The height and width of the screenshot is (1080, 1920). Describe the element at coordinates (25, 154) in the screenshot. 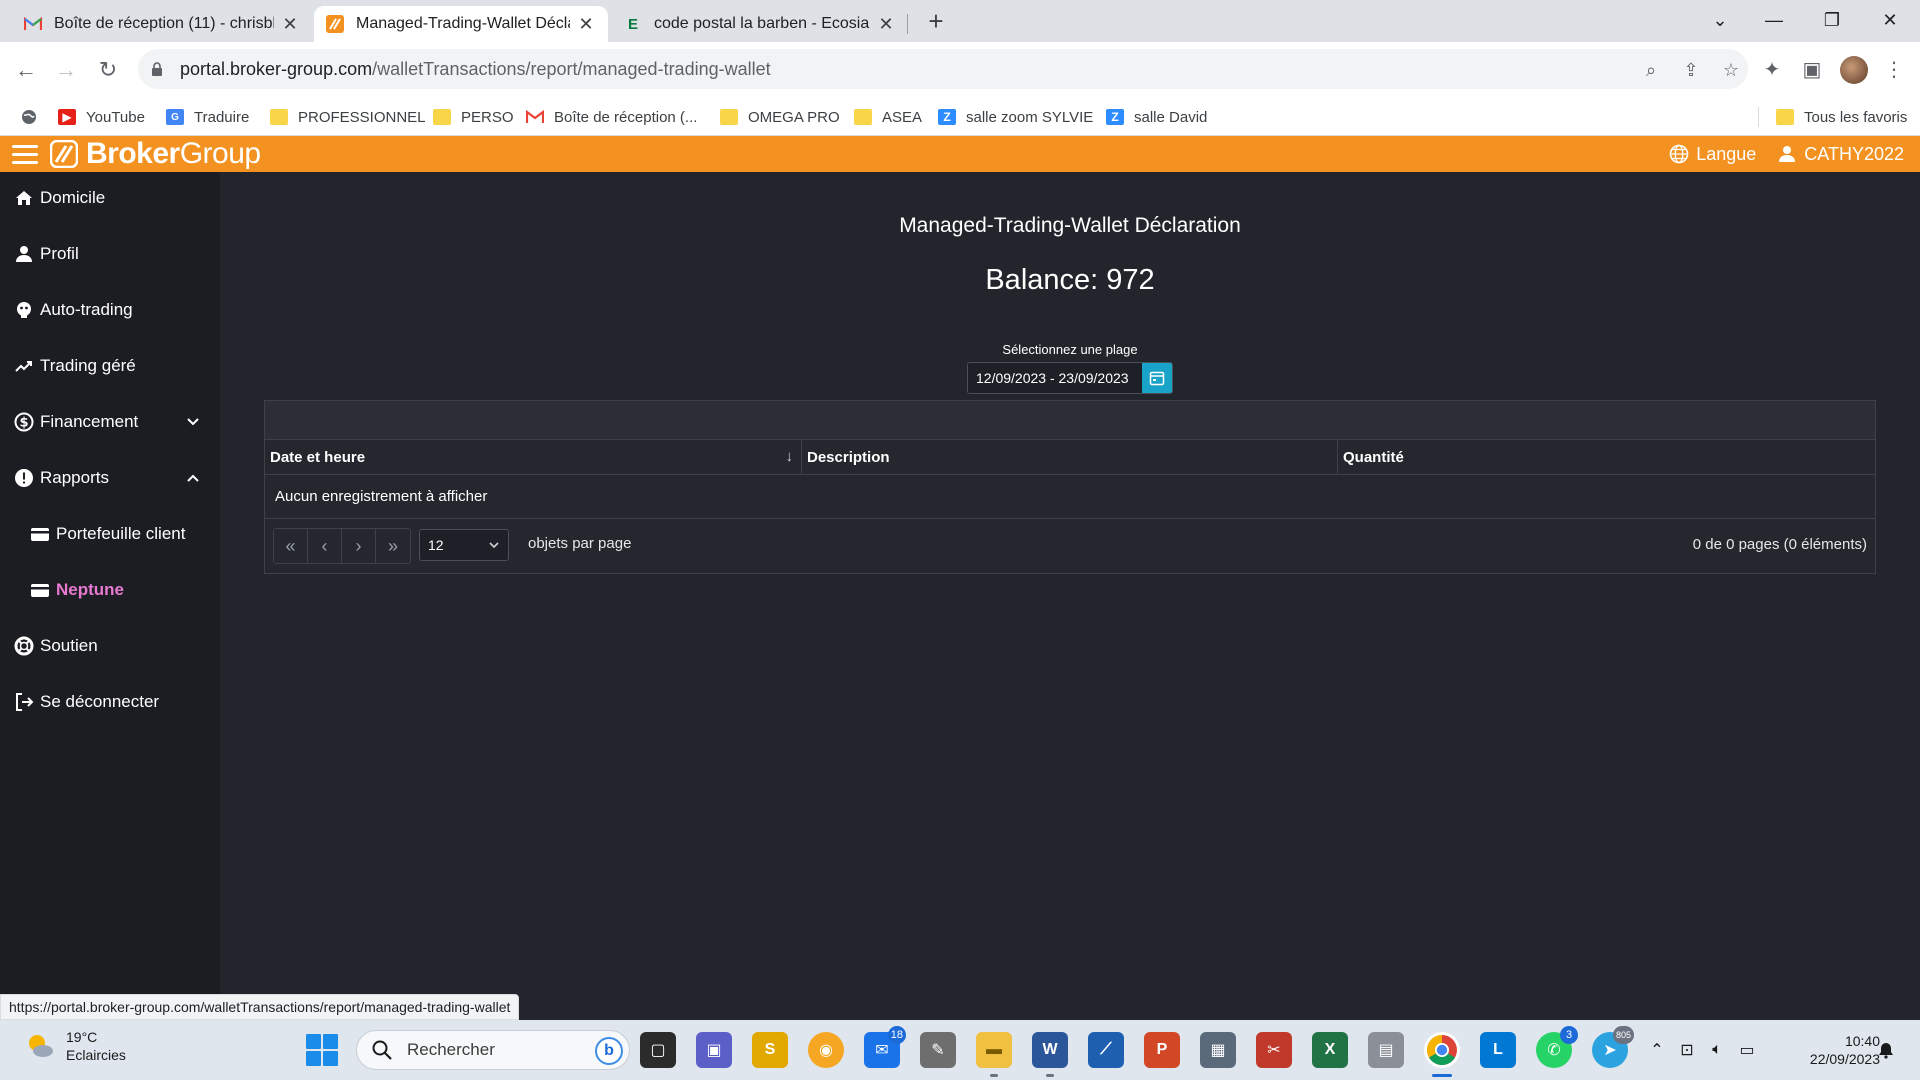

I see `hamburger-menu-icon` at that location.